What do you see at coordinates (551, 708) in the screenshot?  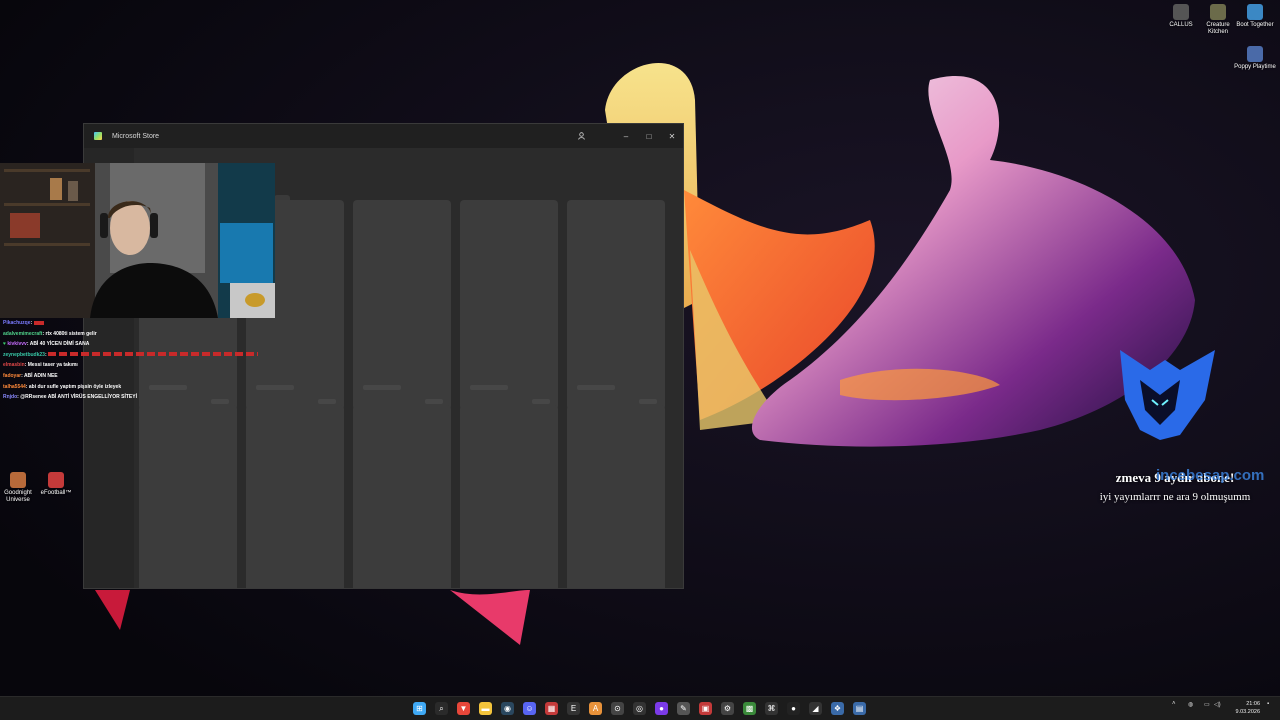 I see `calendar-icon: ▦` at bounding box center [551, 708].